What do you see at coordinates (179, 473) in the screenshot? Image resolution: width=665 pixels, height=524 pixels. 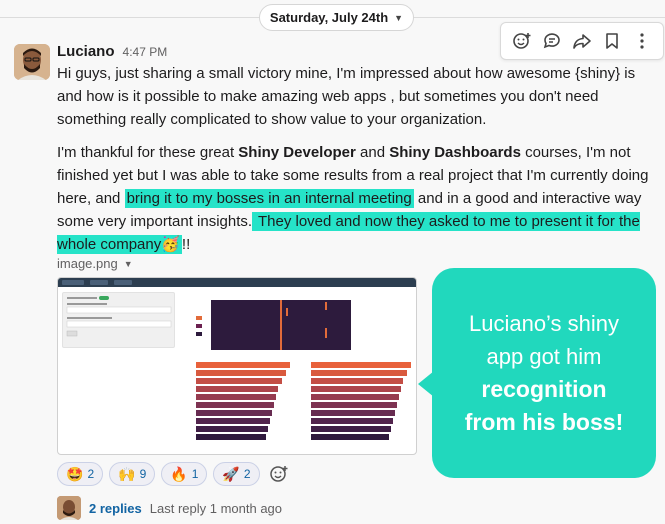 I see `fire-emoji: 🔥` at bounding box center [179, 473].